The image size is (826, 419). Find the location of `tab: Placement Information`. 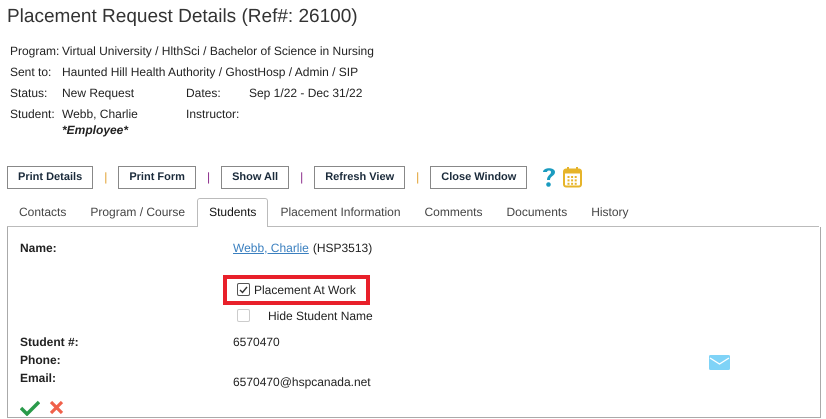

tab: Placement Information is located at coordinates (340, 212).